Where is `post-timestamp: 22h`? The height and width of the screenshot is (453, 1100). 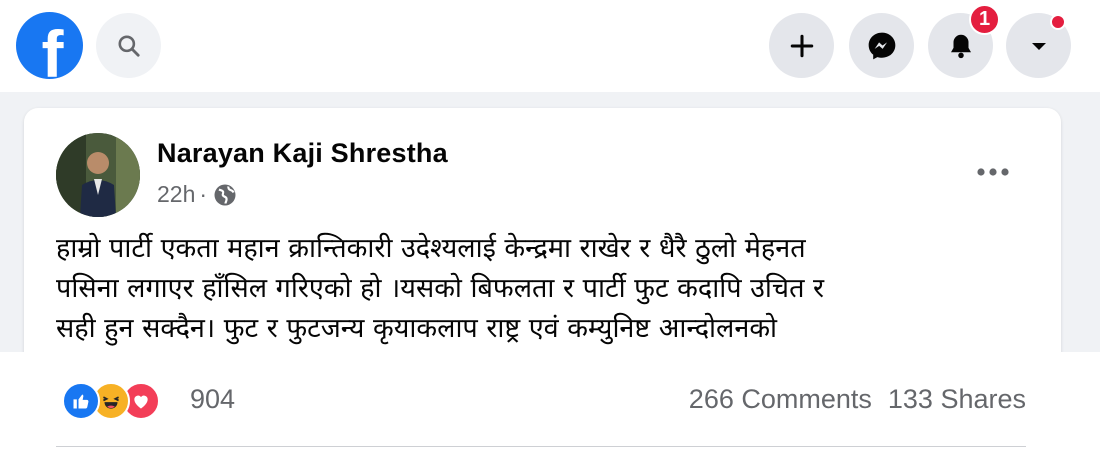
post-timestamp: 22h is located at coordinates (176, 194).